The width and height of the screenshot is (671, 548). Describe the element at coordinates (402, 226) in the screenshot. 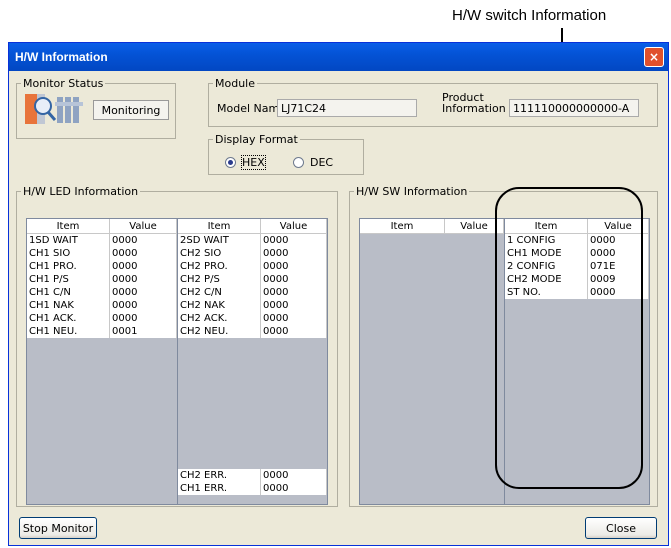

I see `sw-header-item: Item` at that location.